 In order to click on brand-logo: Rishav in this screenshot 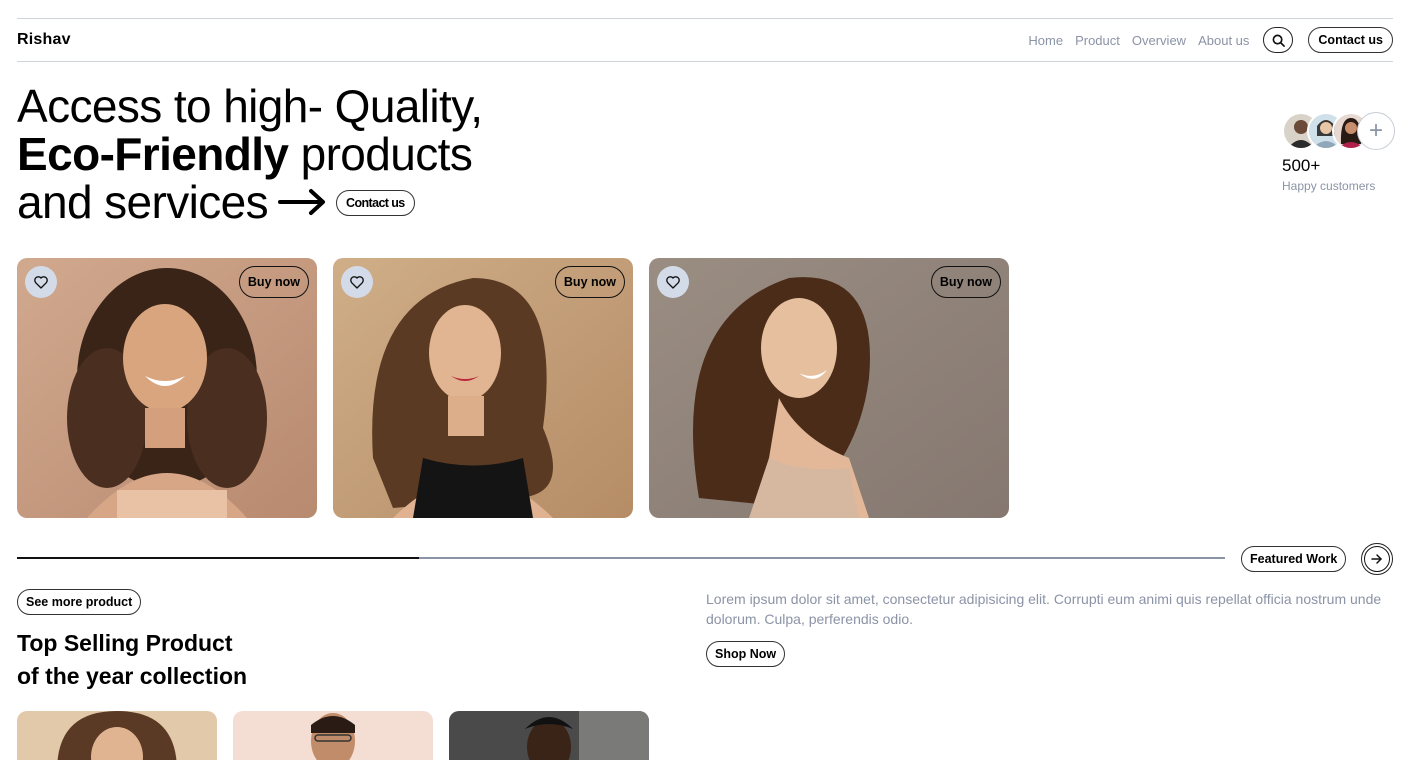, I will do `click(44, 40)`.